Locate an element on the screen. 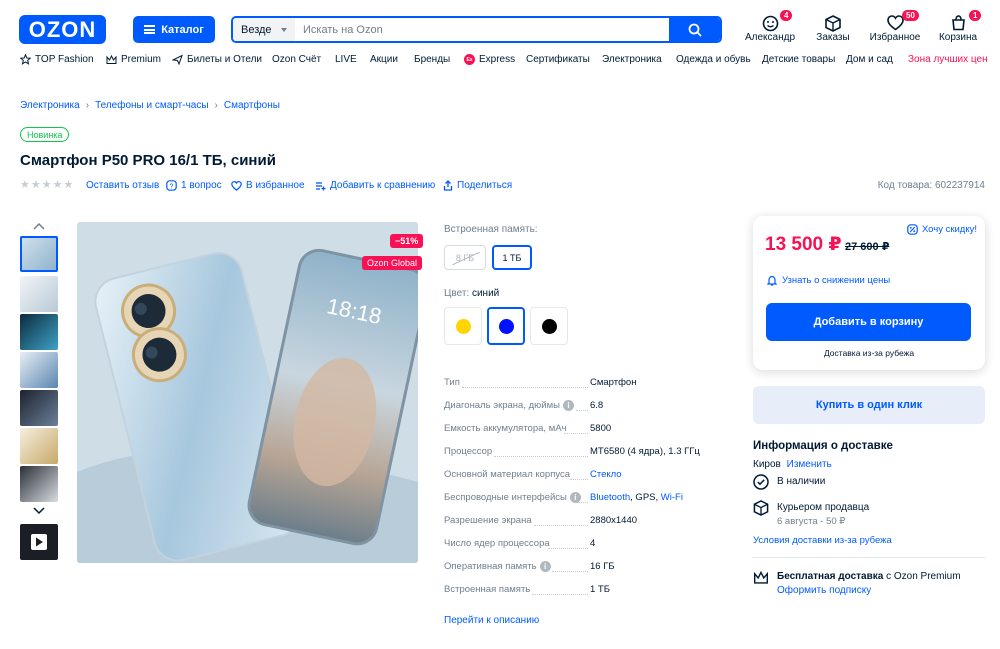 Image resolution: width=1000 pixels, height=649 pixels. memory-option-label: Встроенная память: is located at coordinates (491, 229).